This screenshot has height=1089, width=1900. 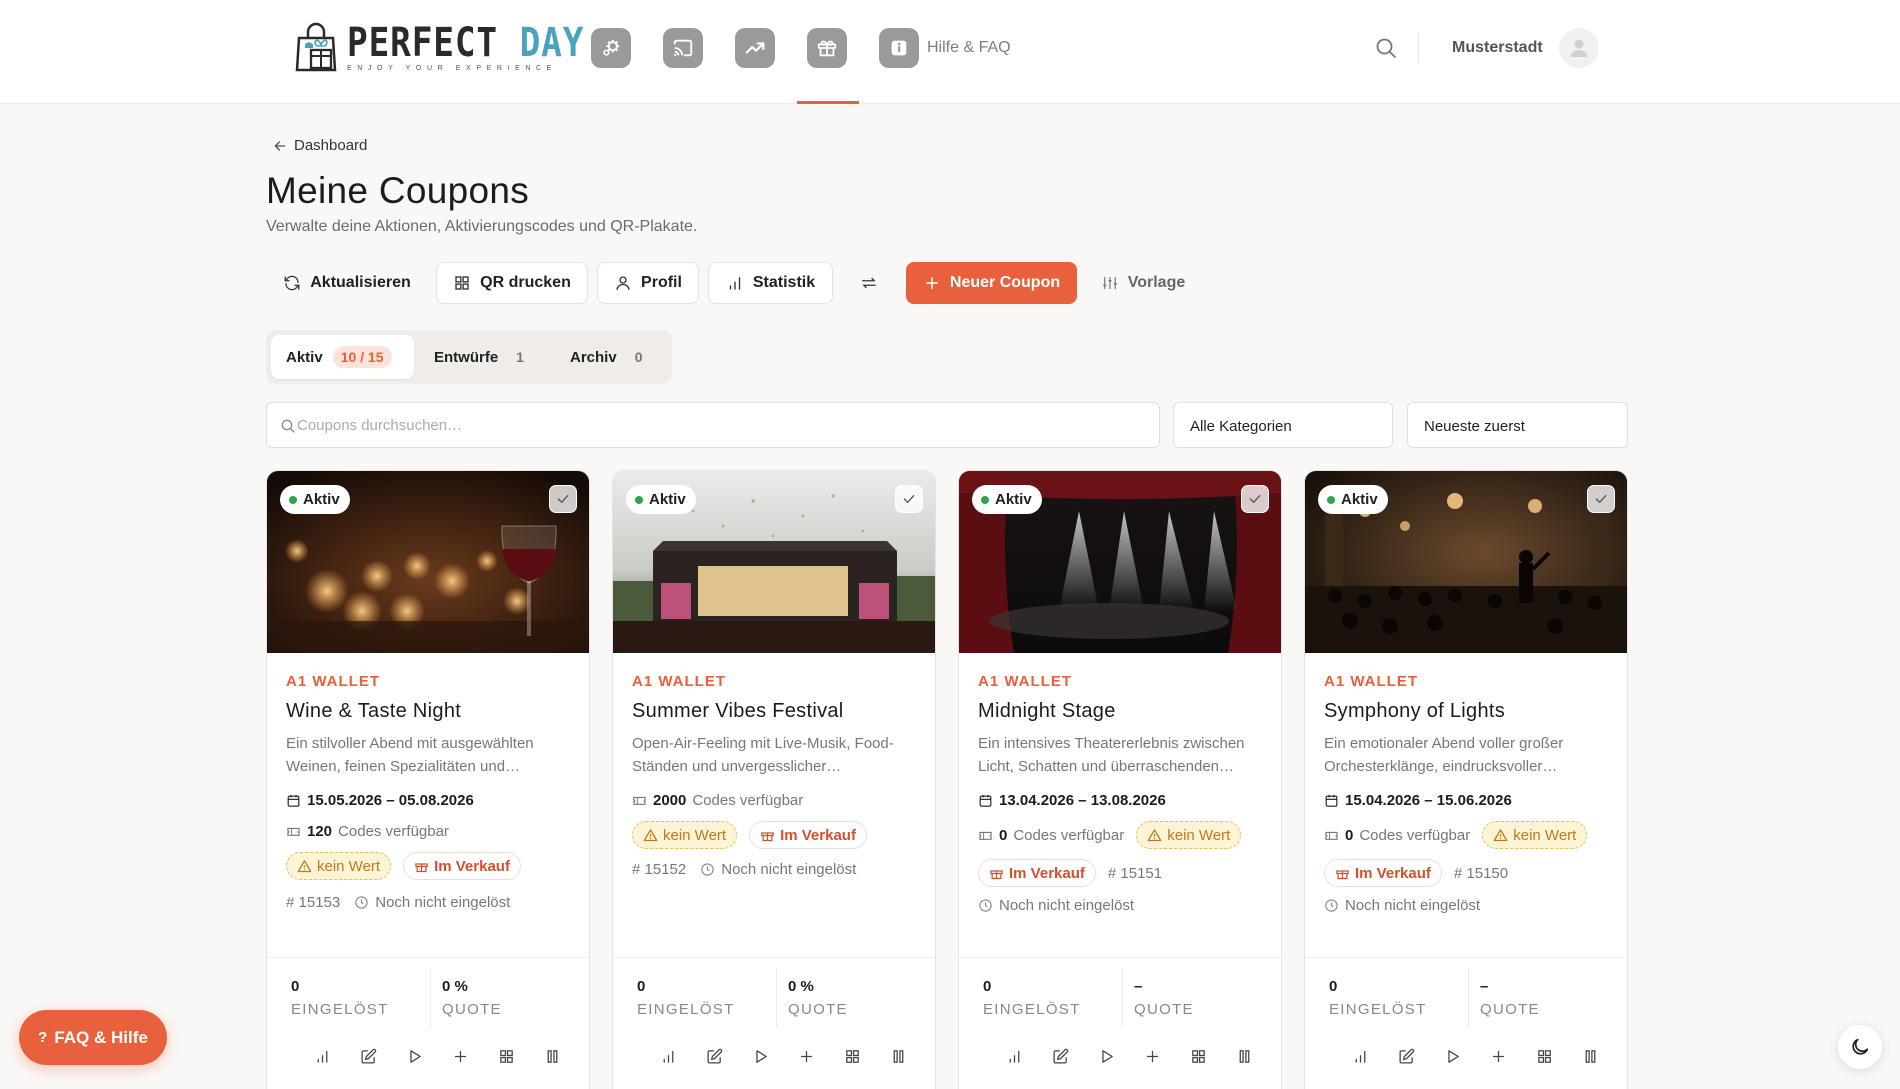 What do you see at coordinates (1047, 711) in the screenshot?
I see `coupon-title: Midnight Stage` at bounding box center [1047, 711].